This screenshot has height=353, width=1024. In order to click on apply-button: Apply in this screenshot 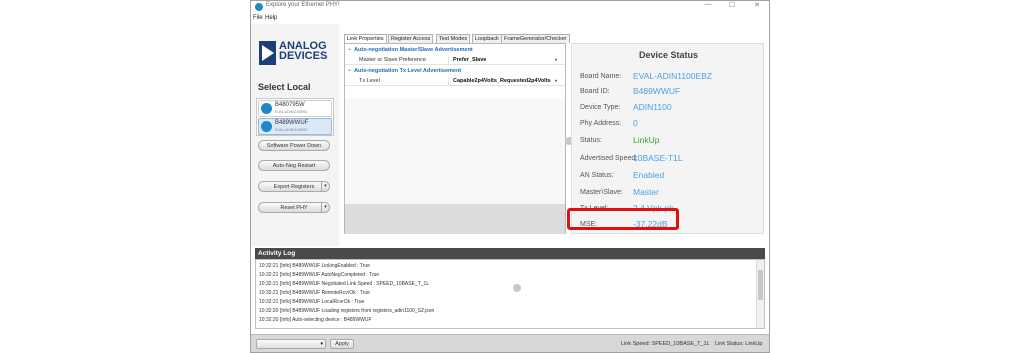, I will do `click(342, 344)`.